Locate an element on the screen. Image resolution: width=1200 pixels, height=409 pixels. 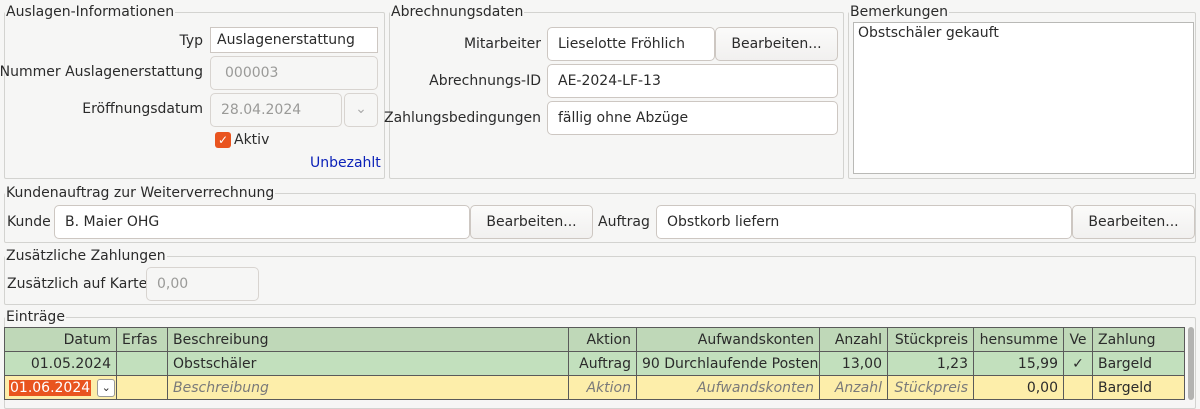
additional-payments-legend: Zusätzliche Zahlungen is located at coordinates (86, 256).